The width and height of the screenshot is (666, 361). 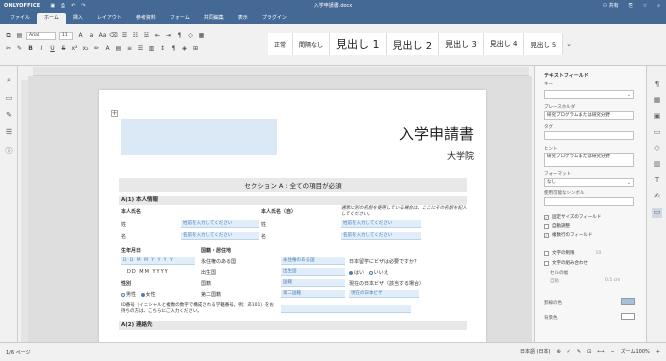 What do you see at coordinates (52, 48) in the screenshot?
I see `underline-icon: U` at bounding box center [52, 48].